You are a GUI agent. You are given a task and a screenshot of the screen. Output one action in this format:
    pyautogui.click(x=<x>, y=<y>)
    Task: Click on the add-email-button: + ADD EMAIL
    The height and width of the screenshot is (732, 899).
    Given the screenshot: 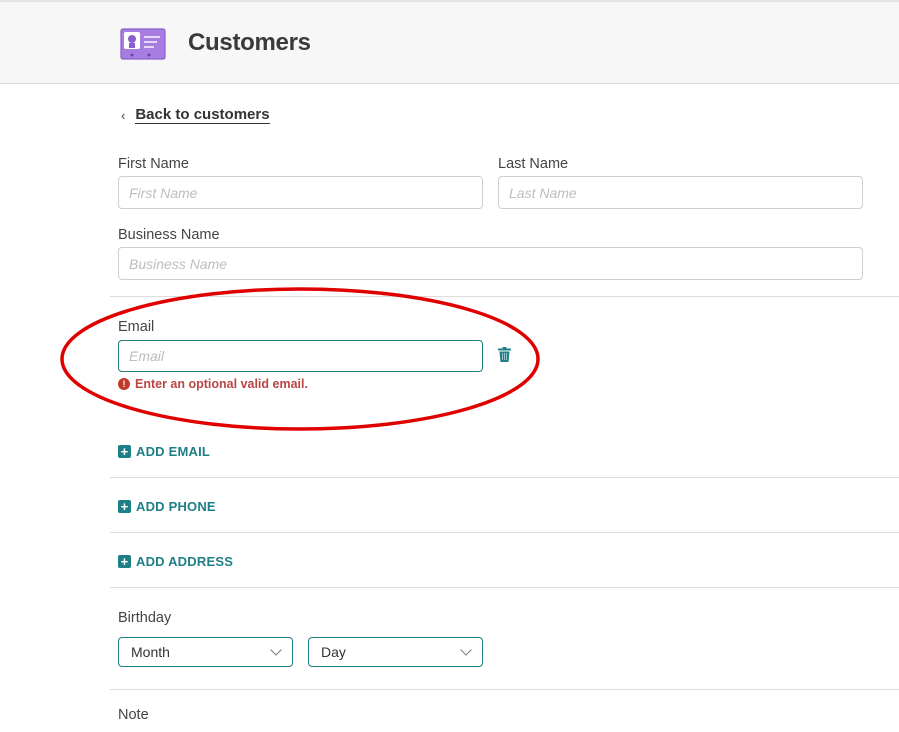 What is the action you would take?
    pyautogui.click(x=164, y=451)
    